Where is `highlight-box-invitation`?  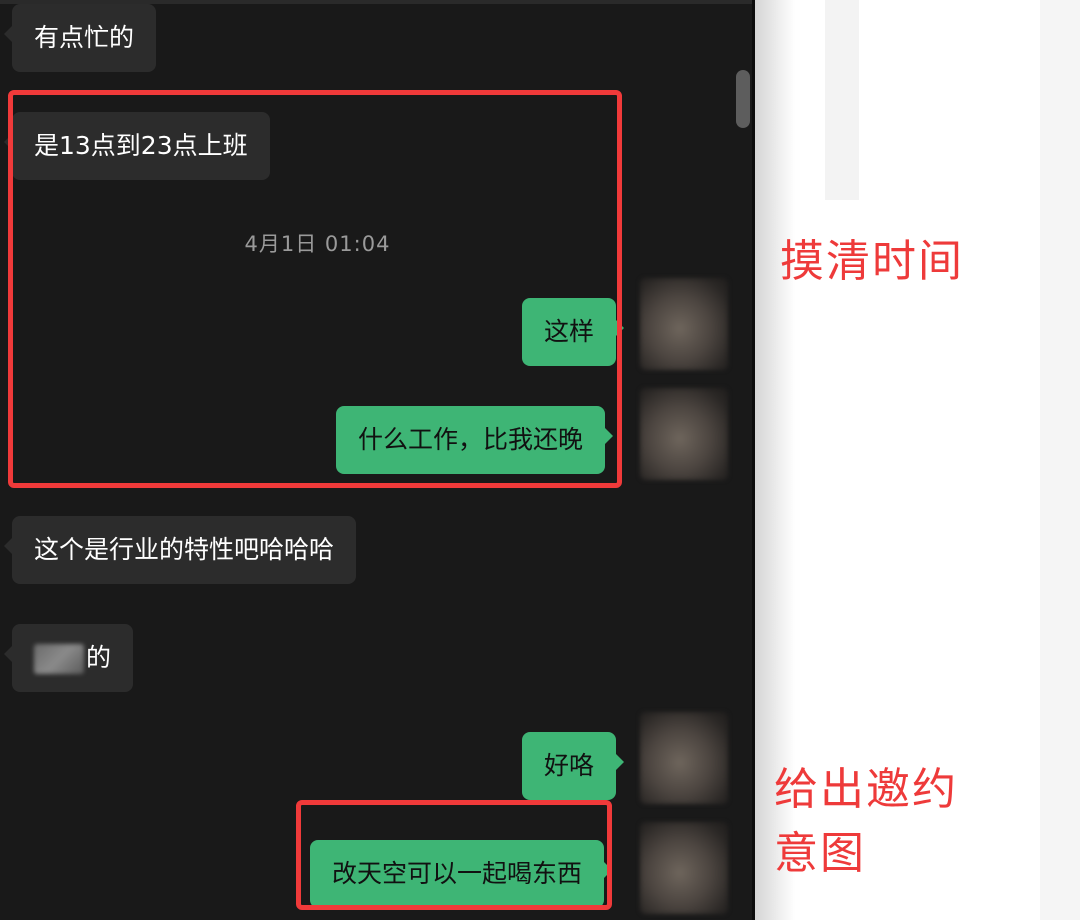
highlight-box-invitation is located at coordinates (454, 855).